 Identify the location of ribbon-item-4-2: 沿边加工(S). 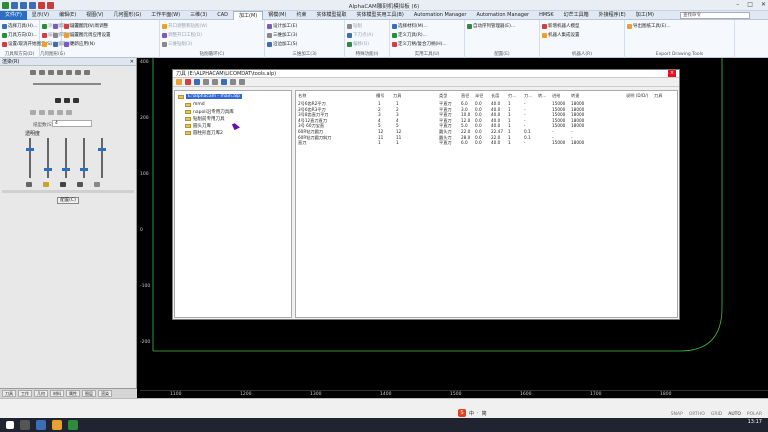
(282, 44).